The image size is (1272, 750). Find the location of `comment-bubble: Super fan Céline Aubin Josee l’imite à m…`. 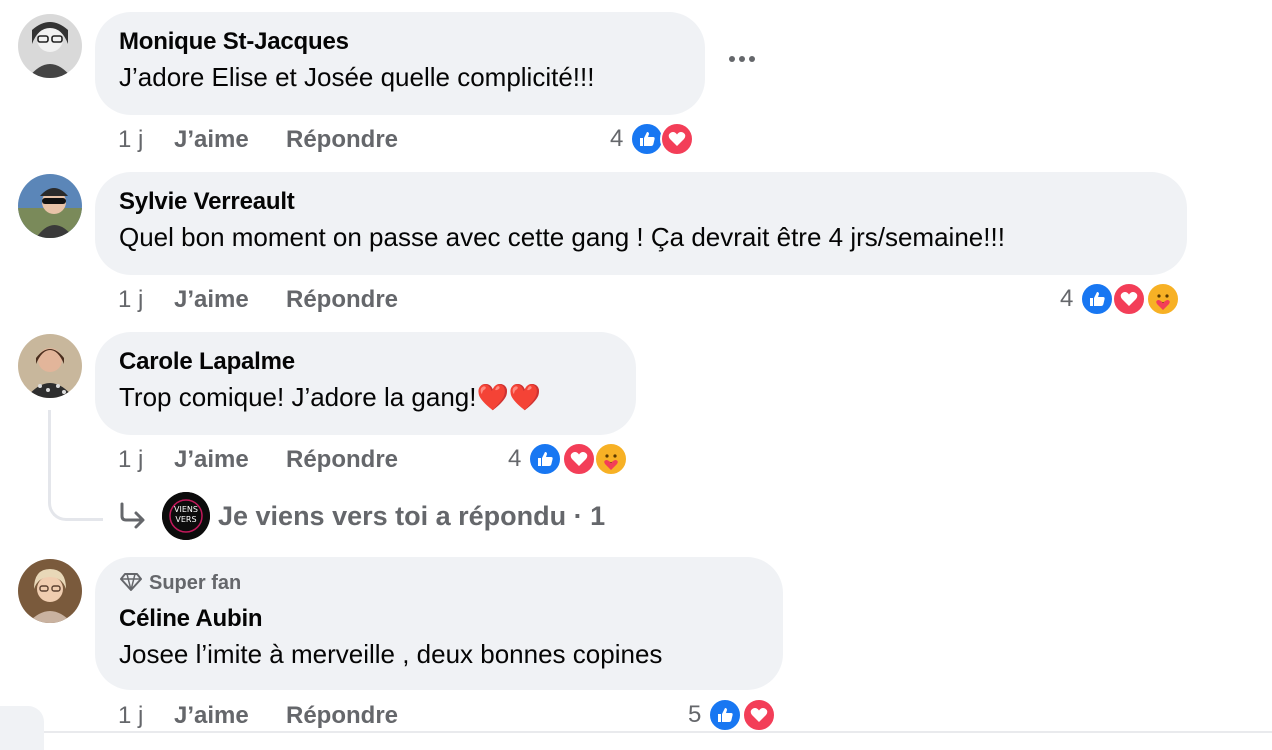

comment-bubble: Super fan Céline Aubin Josee l’imite à m… is located at coordinates (439, 623).